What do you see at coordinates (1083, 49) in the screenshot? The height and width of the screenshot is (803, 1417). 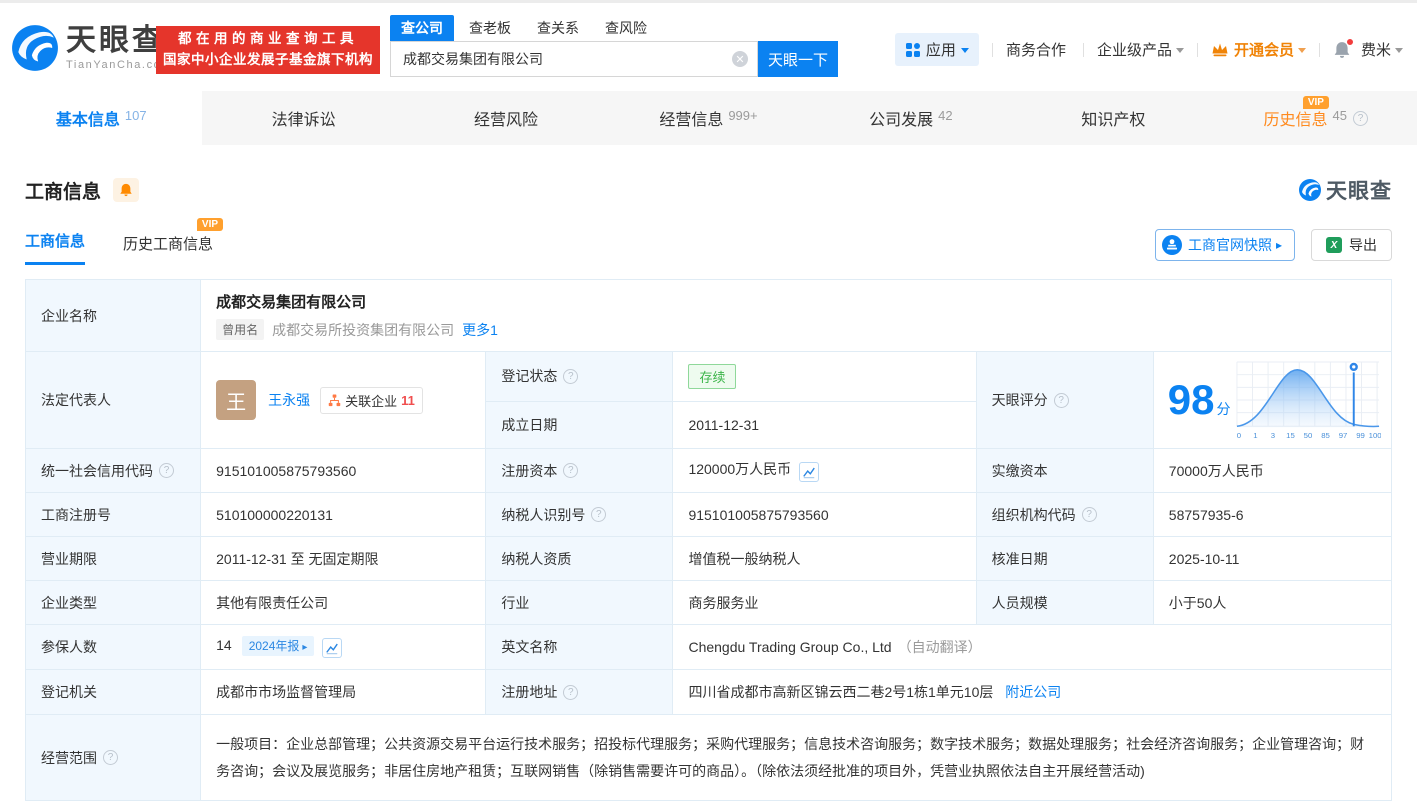 I see `divider` at bounding box center [1083, 49].